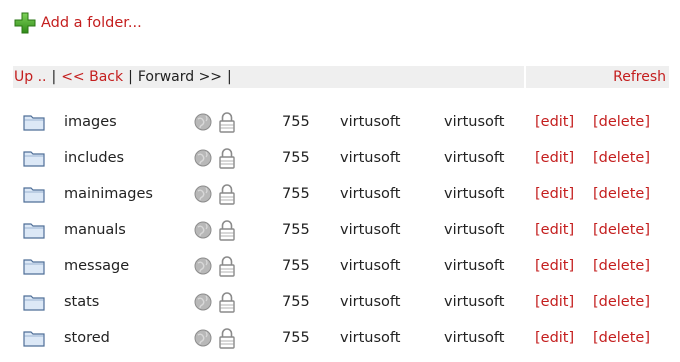 The width and height of the screenshot is (680, 362). I want to click on folder-name: stored, so click(87, 338).